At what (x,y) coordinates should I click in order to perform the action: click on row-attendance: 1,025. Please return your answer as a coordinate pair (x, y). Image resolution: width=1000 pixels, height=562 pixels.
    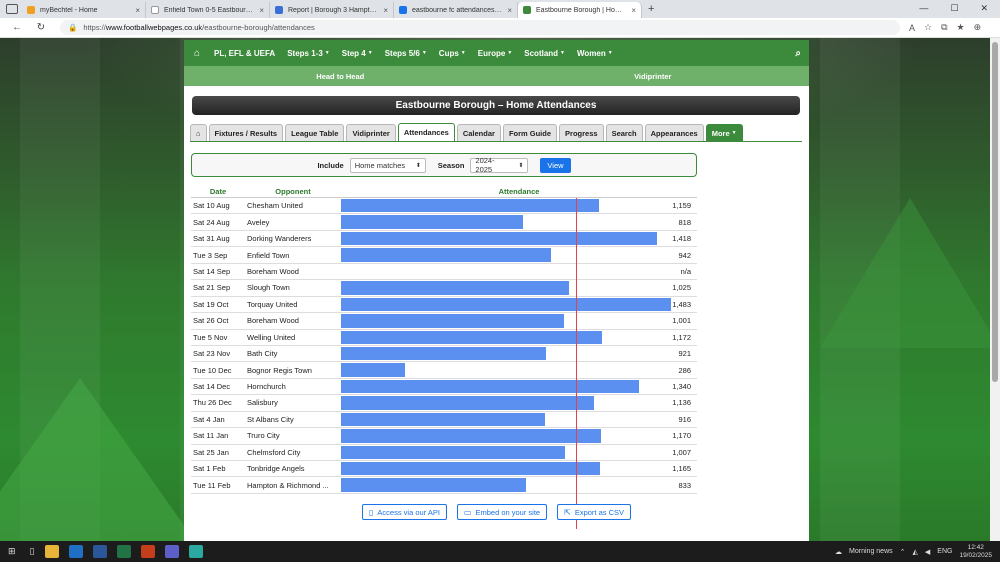
    Looking at the image, I should click on (681, 288).